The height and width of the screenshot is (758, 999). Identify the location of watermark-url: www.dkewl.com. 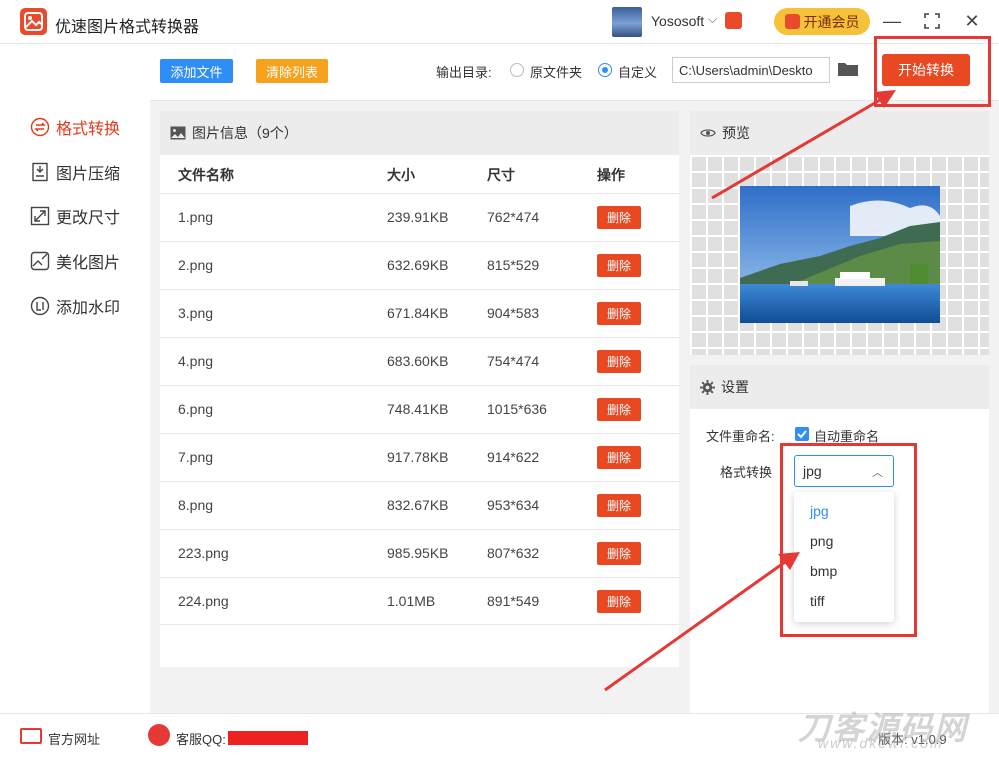
(881, 743).